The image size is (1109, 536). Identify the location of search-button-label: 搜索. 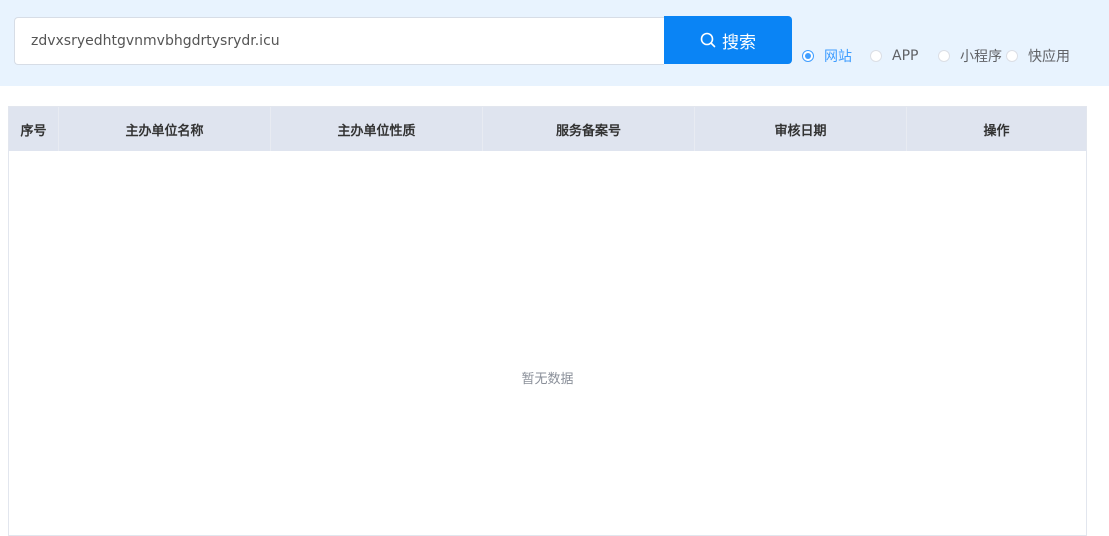
(739, 42).